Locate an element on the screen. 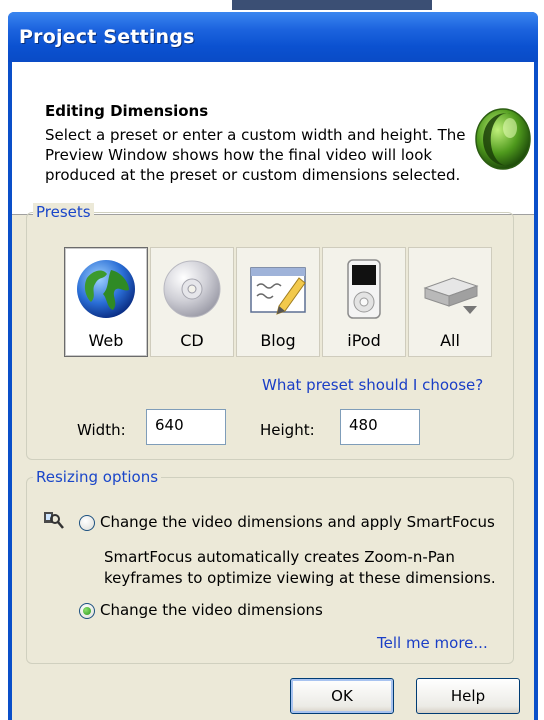 The height and width of the screenshot is (720, 544). cd-disc-icon is located at coordinates (192, 289).